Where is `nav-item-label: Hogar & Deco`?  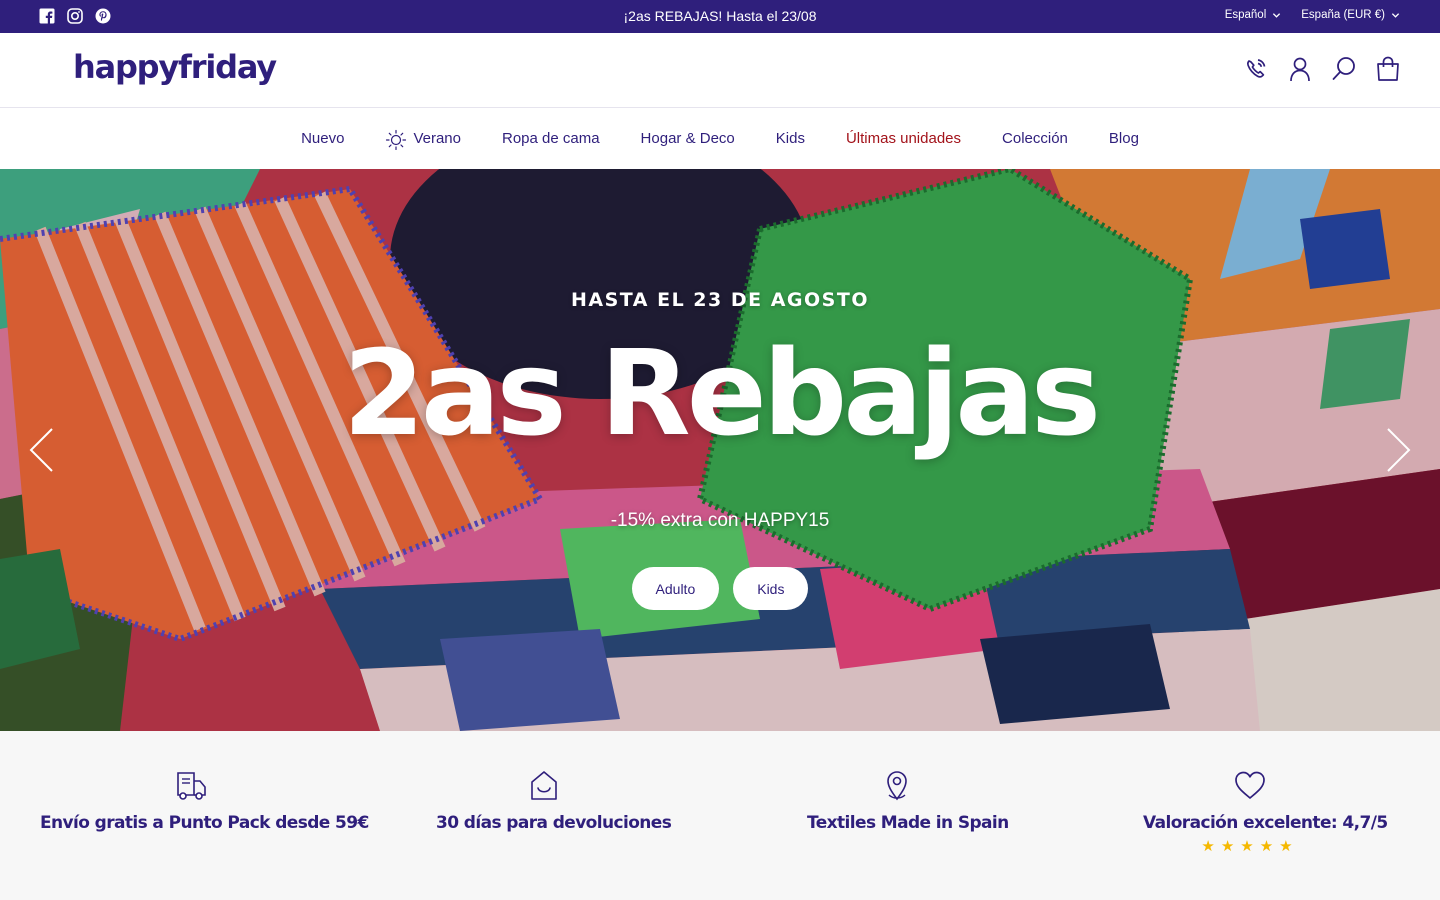 nav-item-label: Hogar & Deco is located at coordinates (687, 138).